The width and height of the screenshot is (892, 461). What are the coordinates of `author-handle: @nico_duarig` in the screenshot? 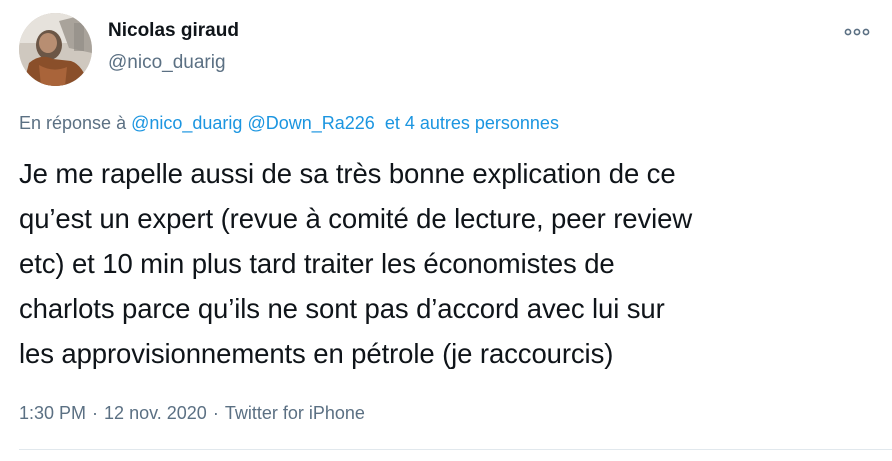 It's located at (167, 63).